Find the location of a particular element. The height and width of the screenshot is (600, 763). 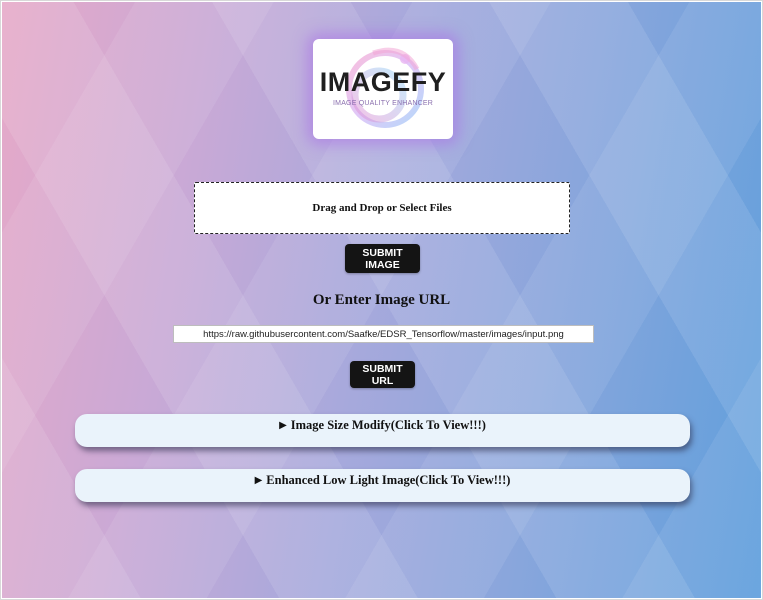

submit-image-button: SUBMIT IMAGE is located at coordinates (382, 258).